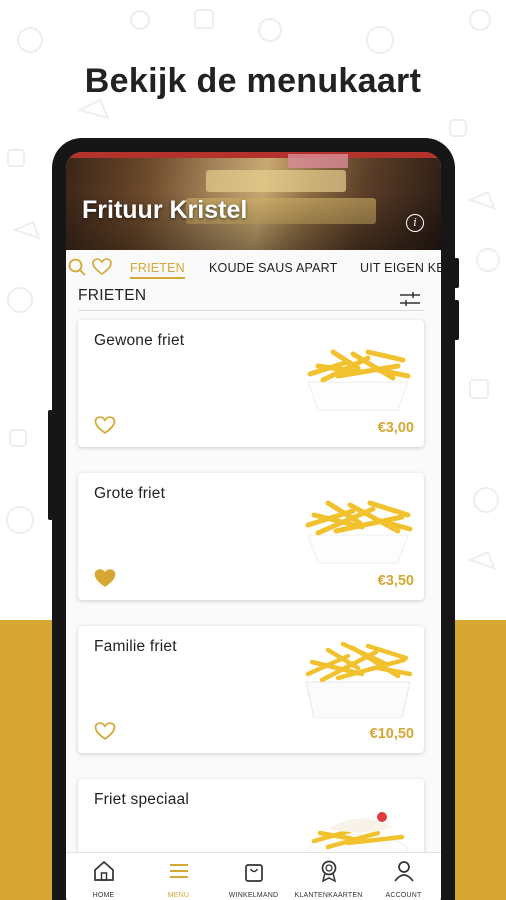 Image resolution: width=506 pixels, height=900 pixels. What do you see at coordinates (391, 734) in the screenshot?
I see `product-price: €10,50` at bounding box center [391, 734].